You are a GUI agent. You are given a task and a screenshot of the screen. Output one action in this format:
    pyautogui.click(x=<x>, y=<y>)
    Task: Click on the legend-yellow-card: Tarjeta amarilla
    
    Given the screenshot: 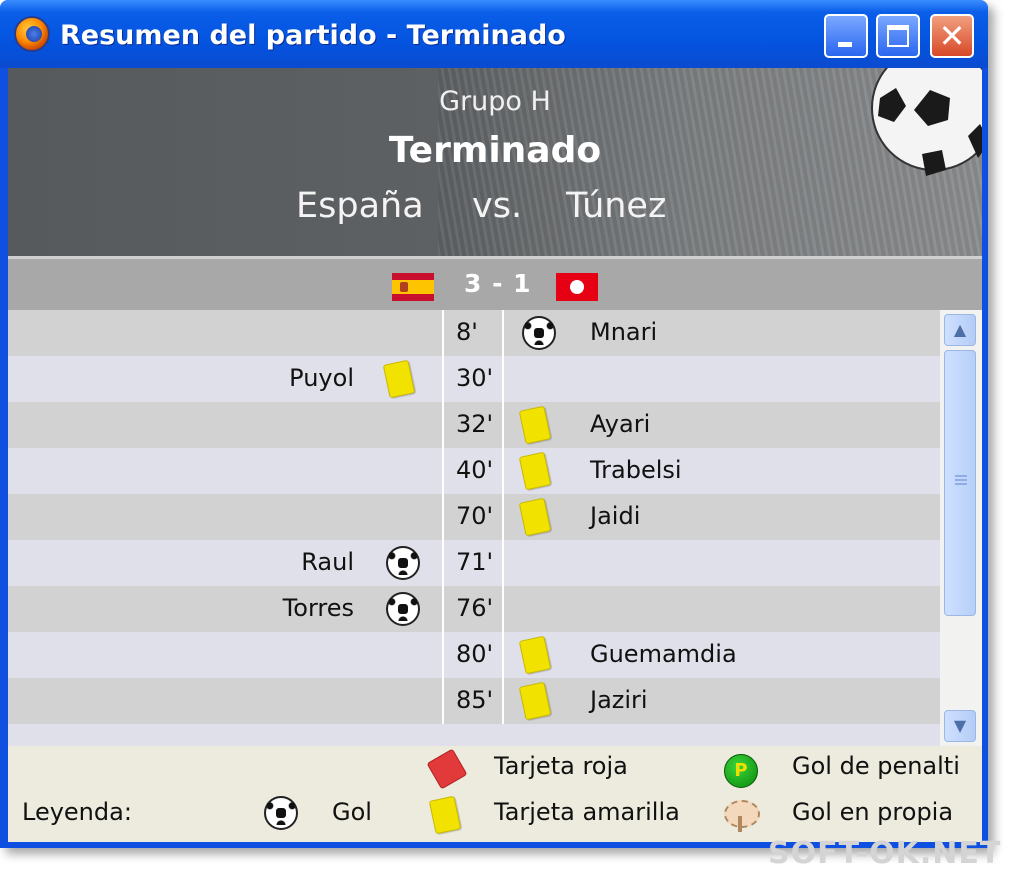 What is the action you would take?
    pyautogui.click(x=587, y=812)
    